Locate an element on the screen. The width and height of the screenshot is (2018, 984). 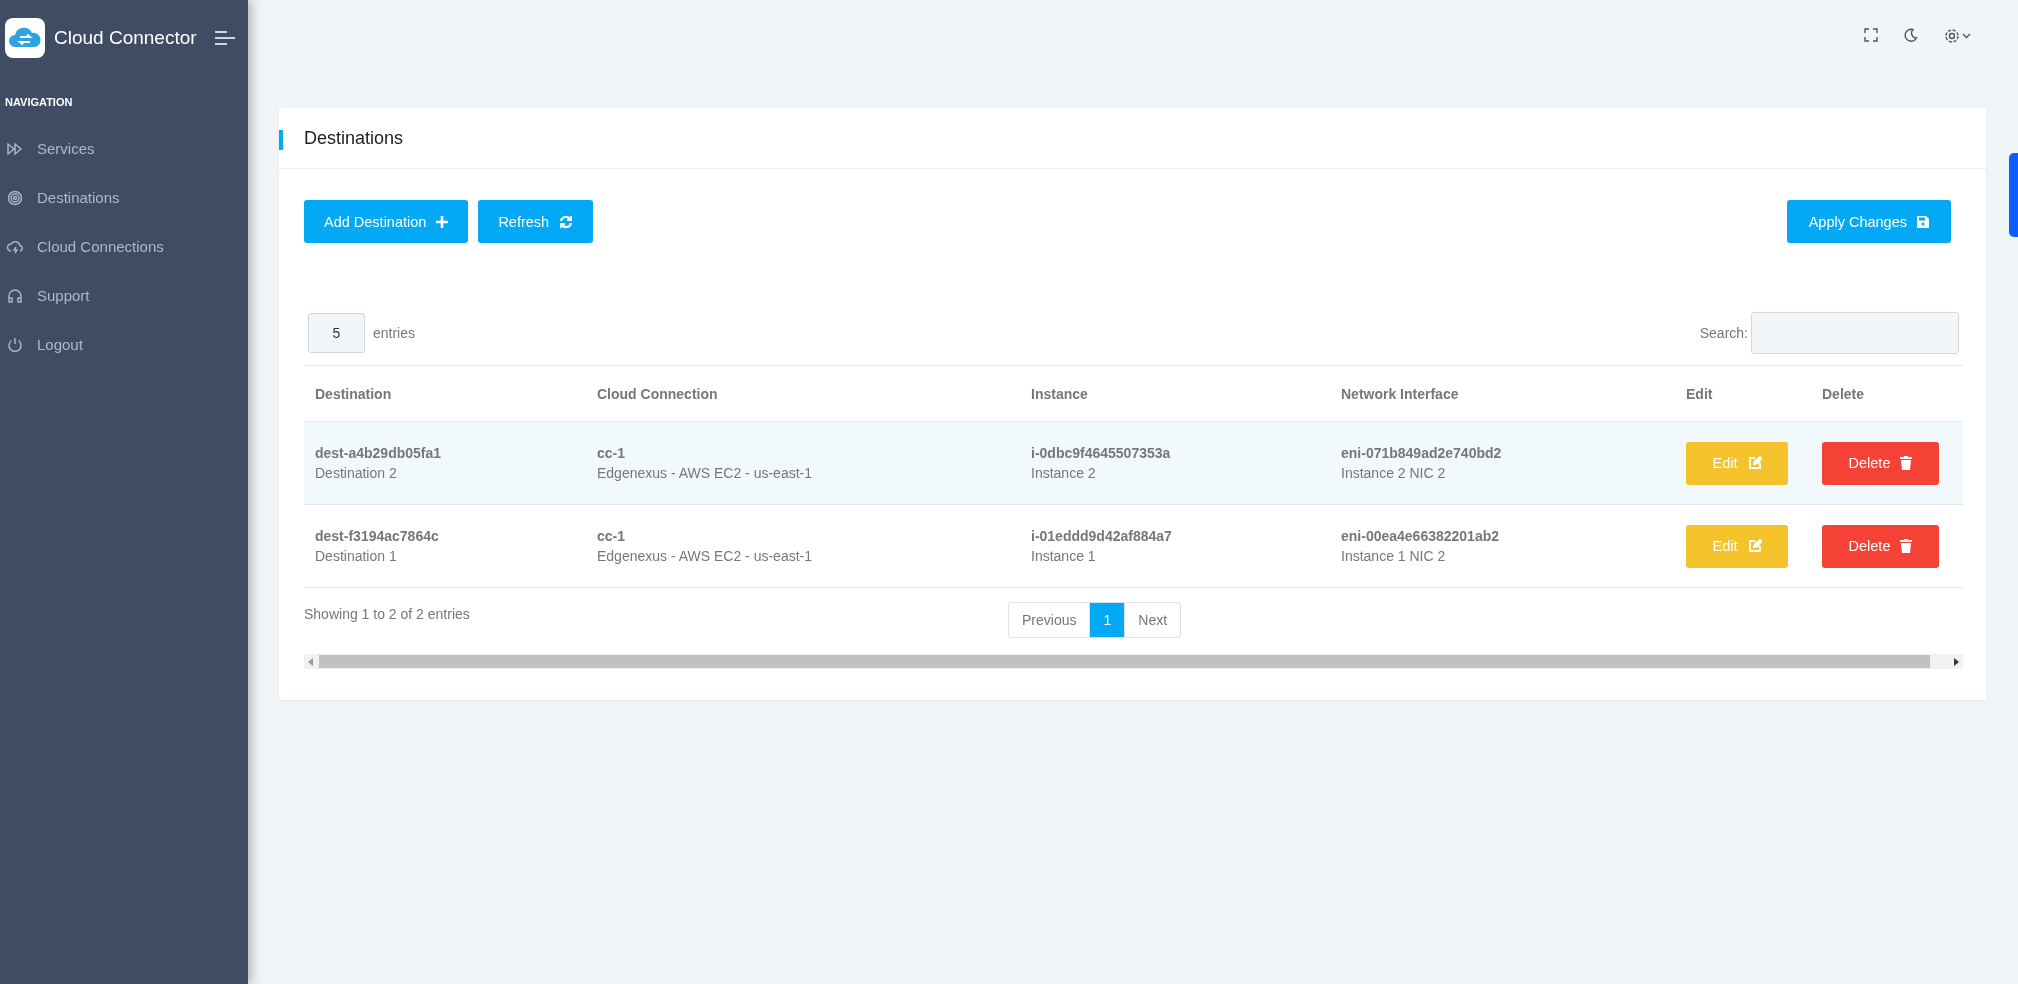
nav-heading: NAVIGATION is located at coordinates (39, 101).